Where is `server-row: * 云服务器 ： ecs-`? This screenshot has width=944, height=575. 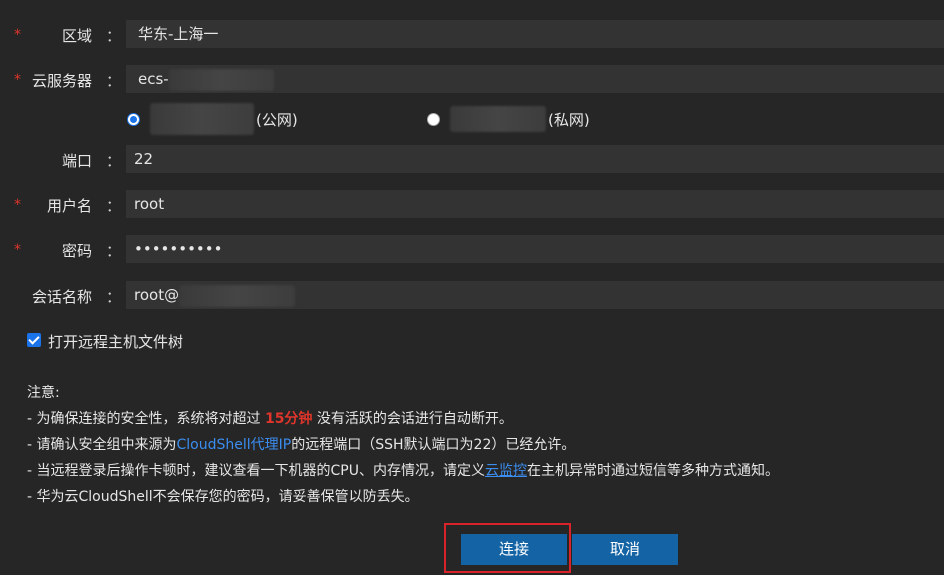 server-row: * 云服务器 ： ecs- is located at coordinates (472, 80).